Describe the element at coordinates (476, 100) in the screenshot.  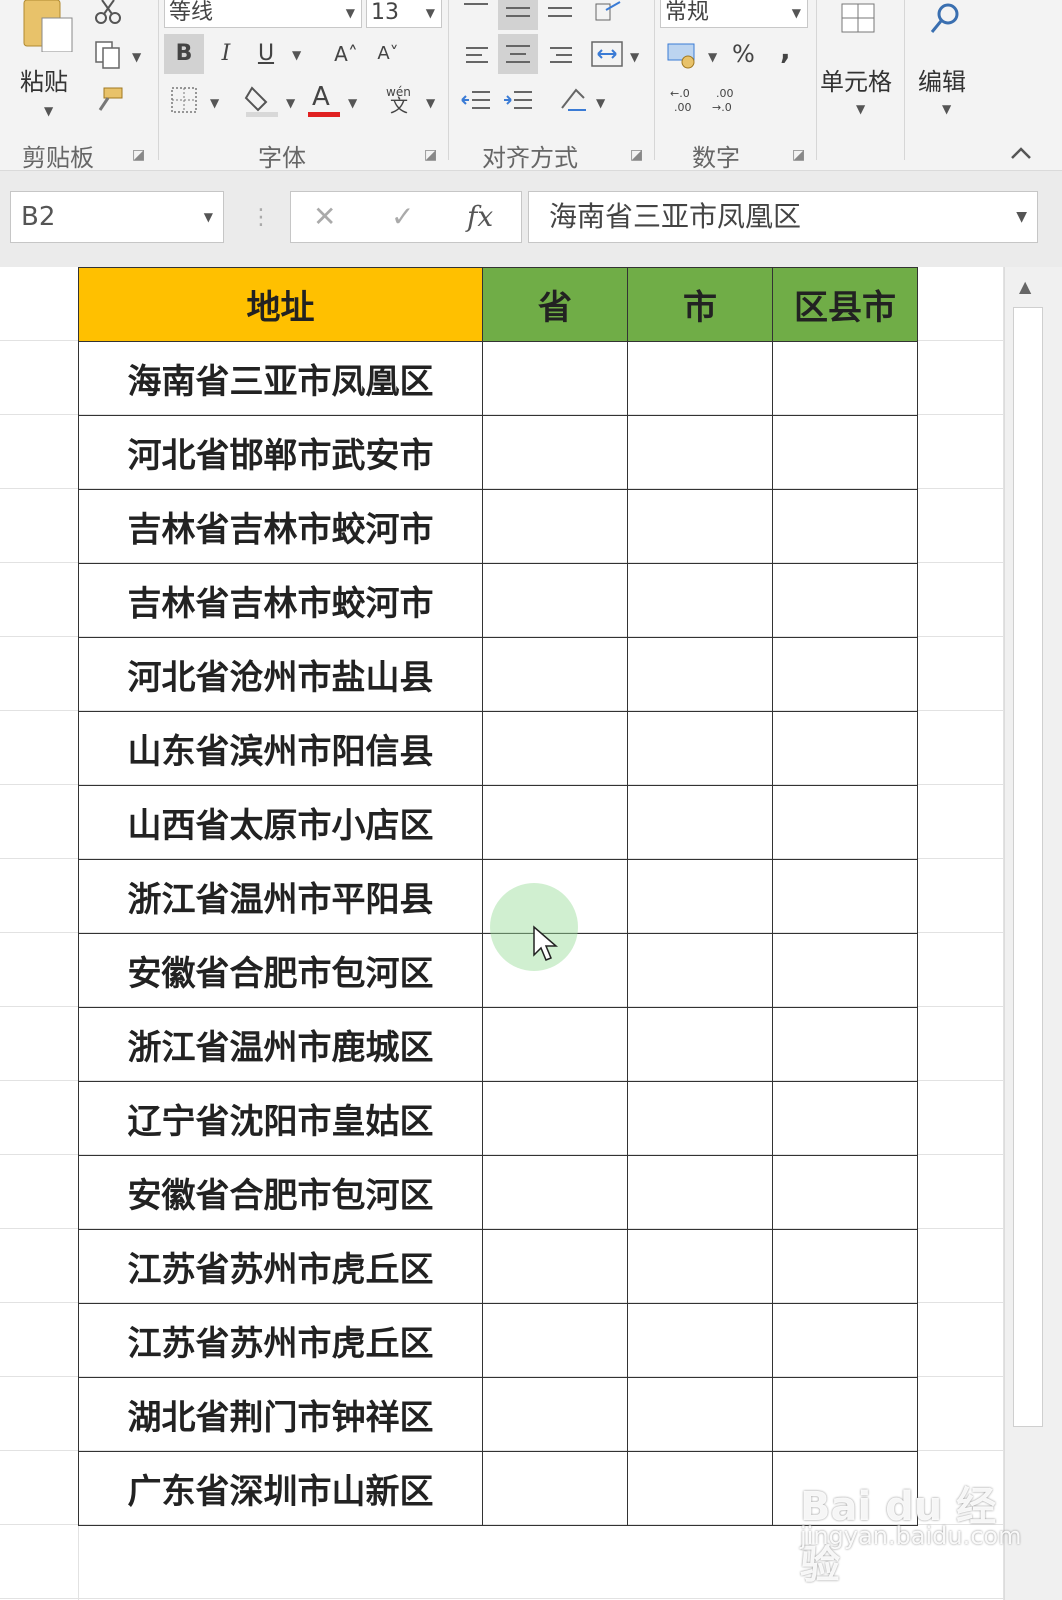
I see `decrease-indent-icon` at that location.